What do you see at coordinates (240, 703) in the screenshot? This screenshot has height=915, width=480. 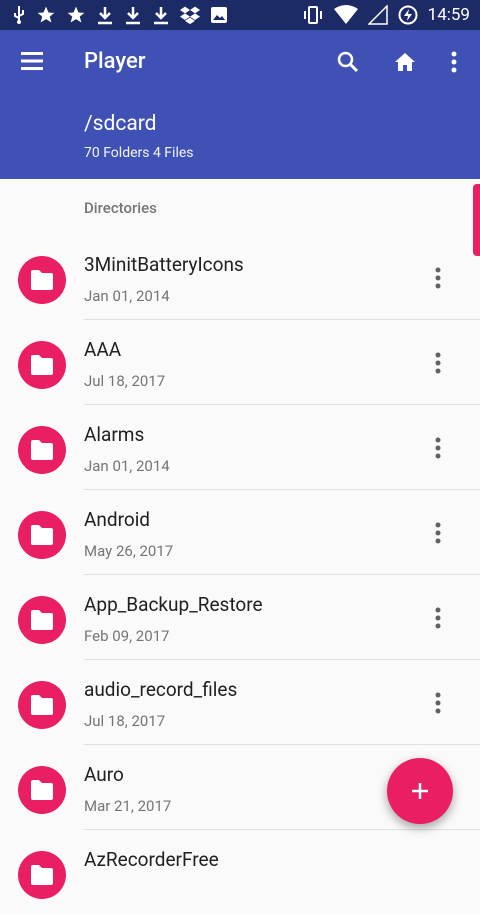 I see `list-item: audio_record_files Jul 18, 2017` at bounding box center [240, 703].